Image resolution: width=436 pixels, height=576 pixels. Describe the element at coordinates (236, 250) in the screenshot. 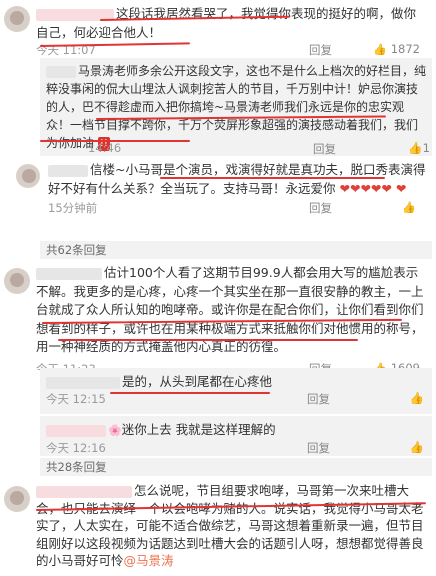

I see `more-replies-link: 共62条回复` at that location.